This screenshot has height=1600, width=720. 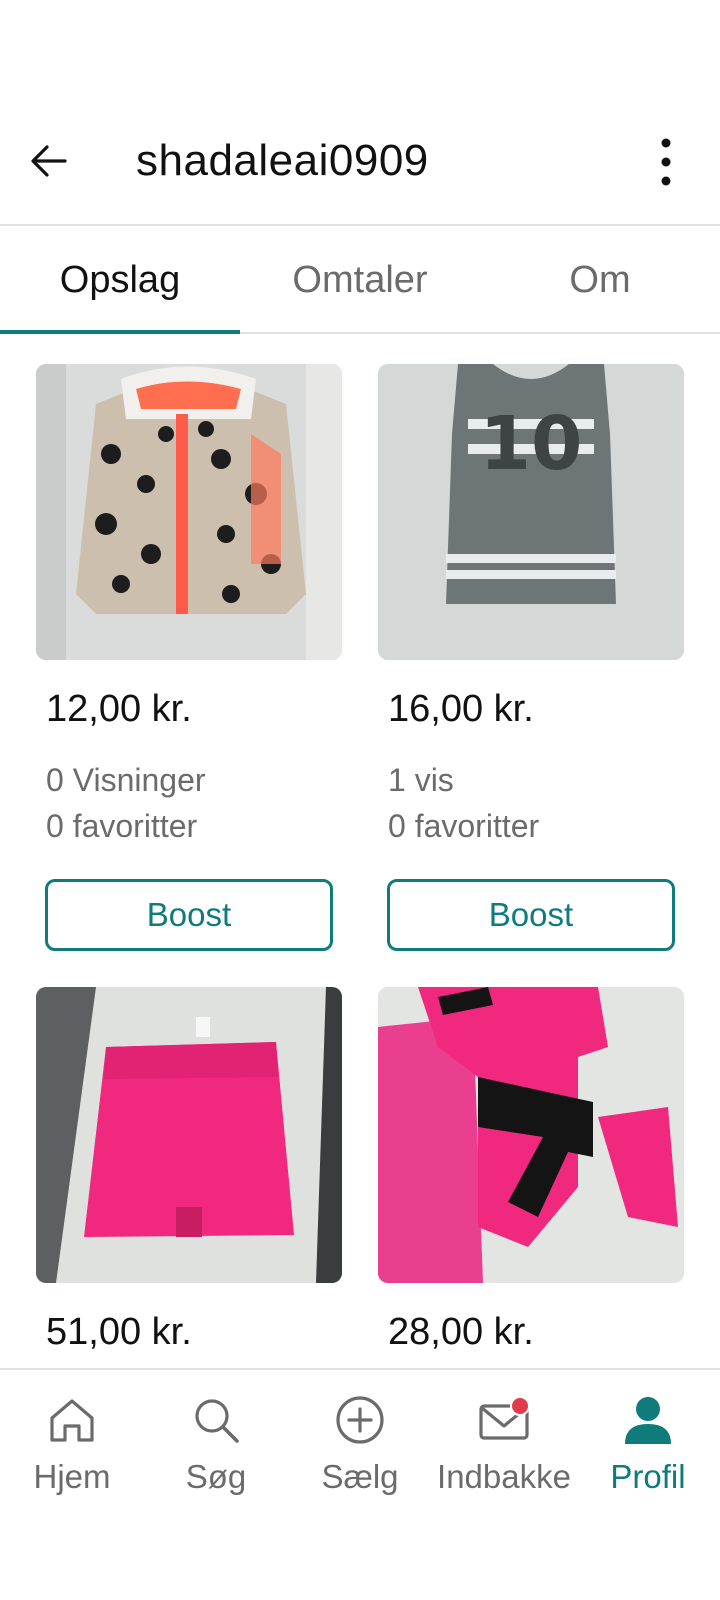 What do you see at coordinates (282, 160) in the screenshot?
I see `page-title: shadaleai0909` at bounding box center [282, 160].